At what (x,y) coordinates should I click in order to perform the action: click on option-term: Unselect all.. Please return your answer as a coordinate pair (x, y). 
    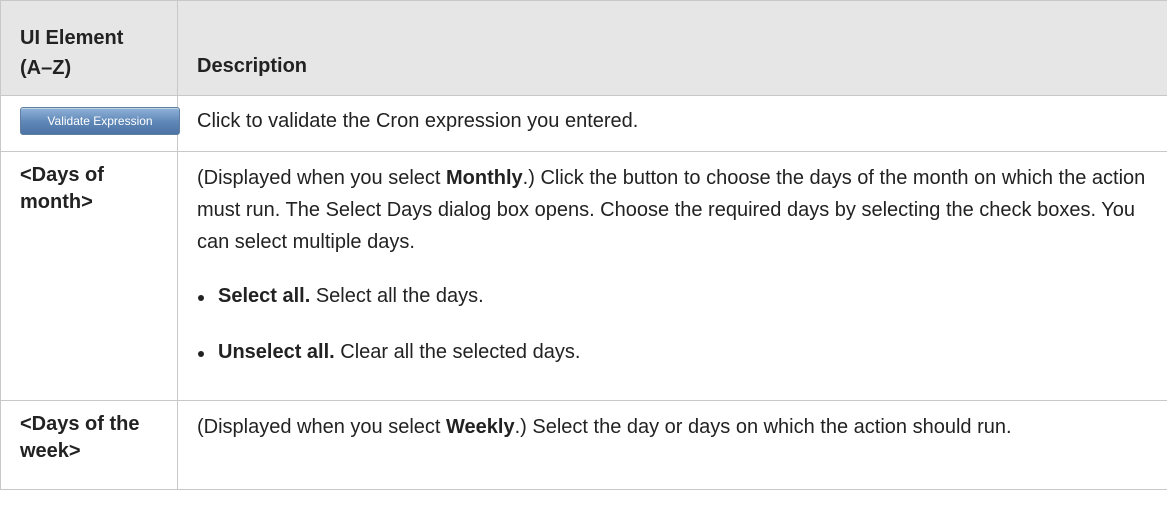
    Looking at the image, I should click on (276, 352).